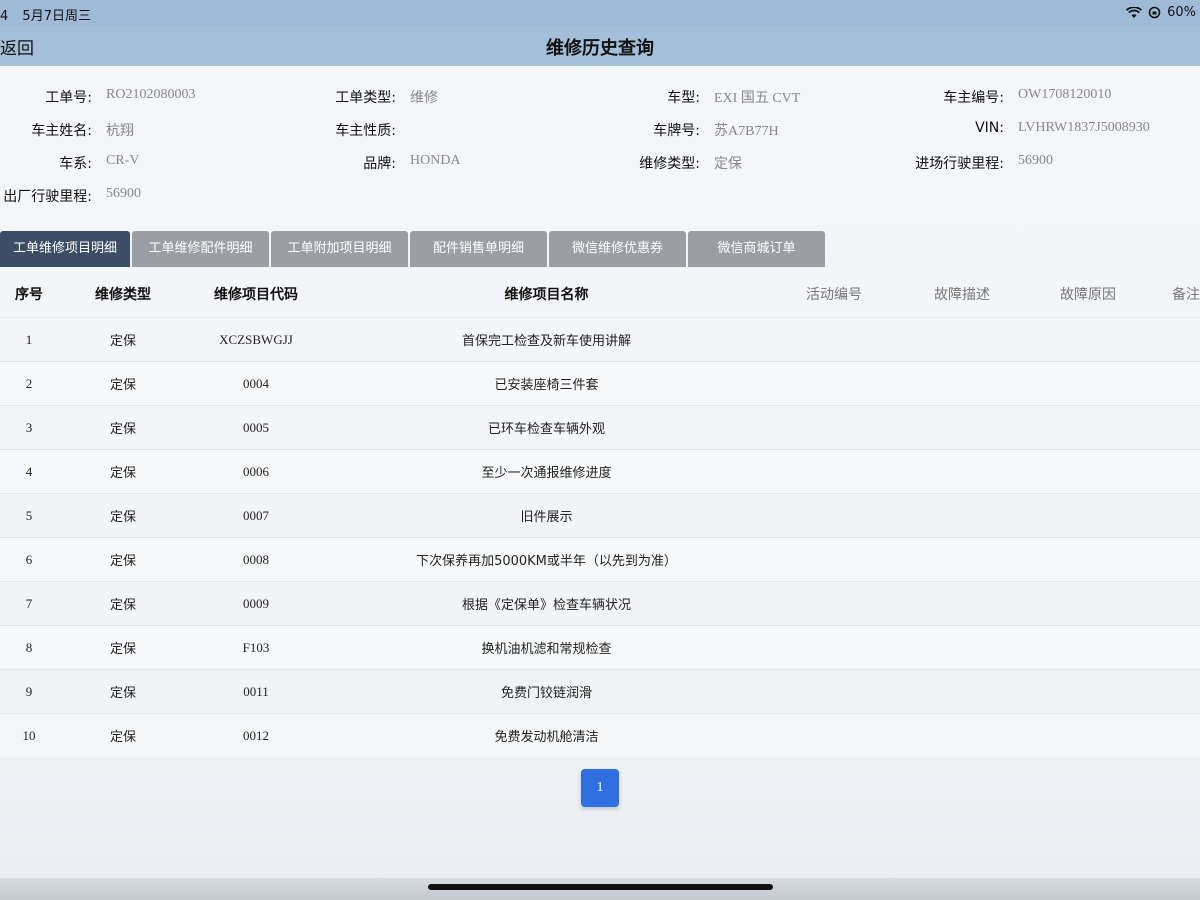 The image size is (1200, 900). What do you see at coordinates (365, 131) in the screenshot?
I see `info-item-owner-nature: 车主性质:` at bounding box center [365, 131].